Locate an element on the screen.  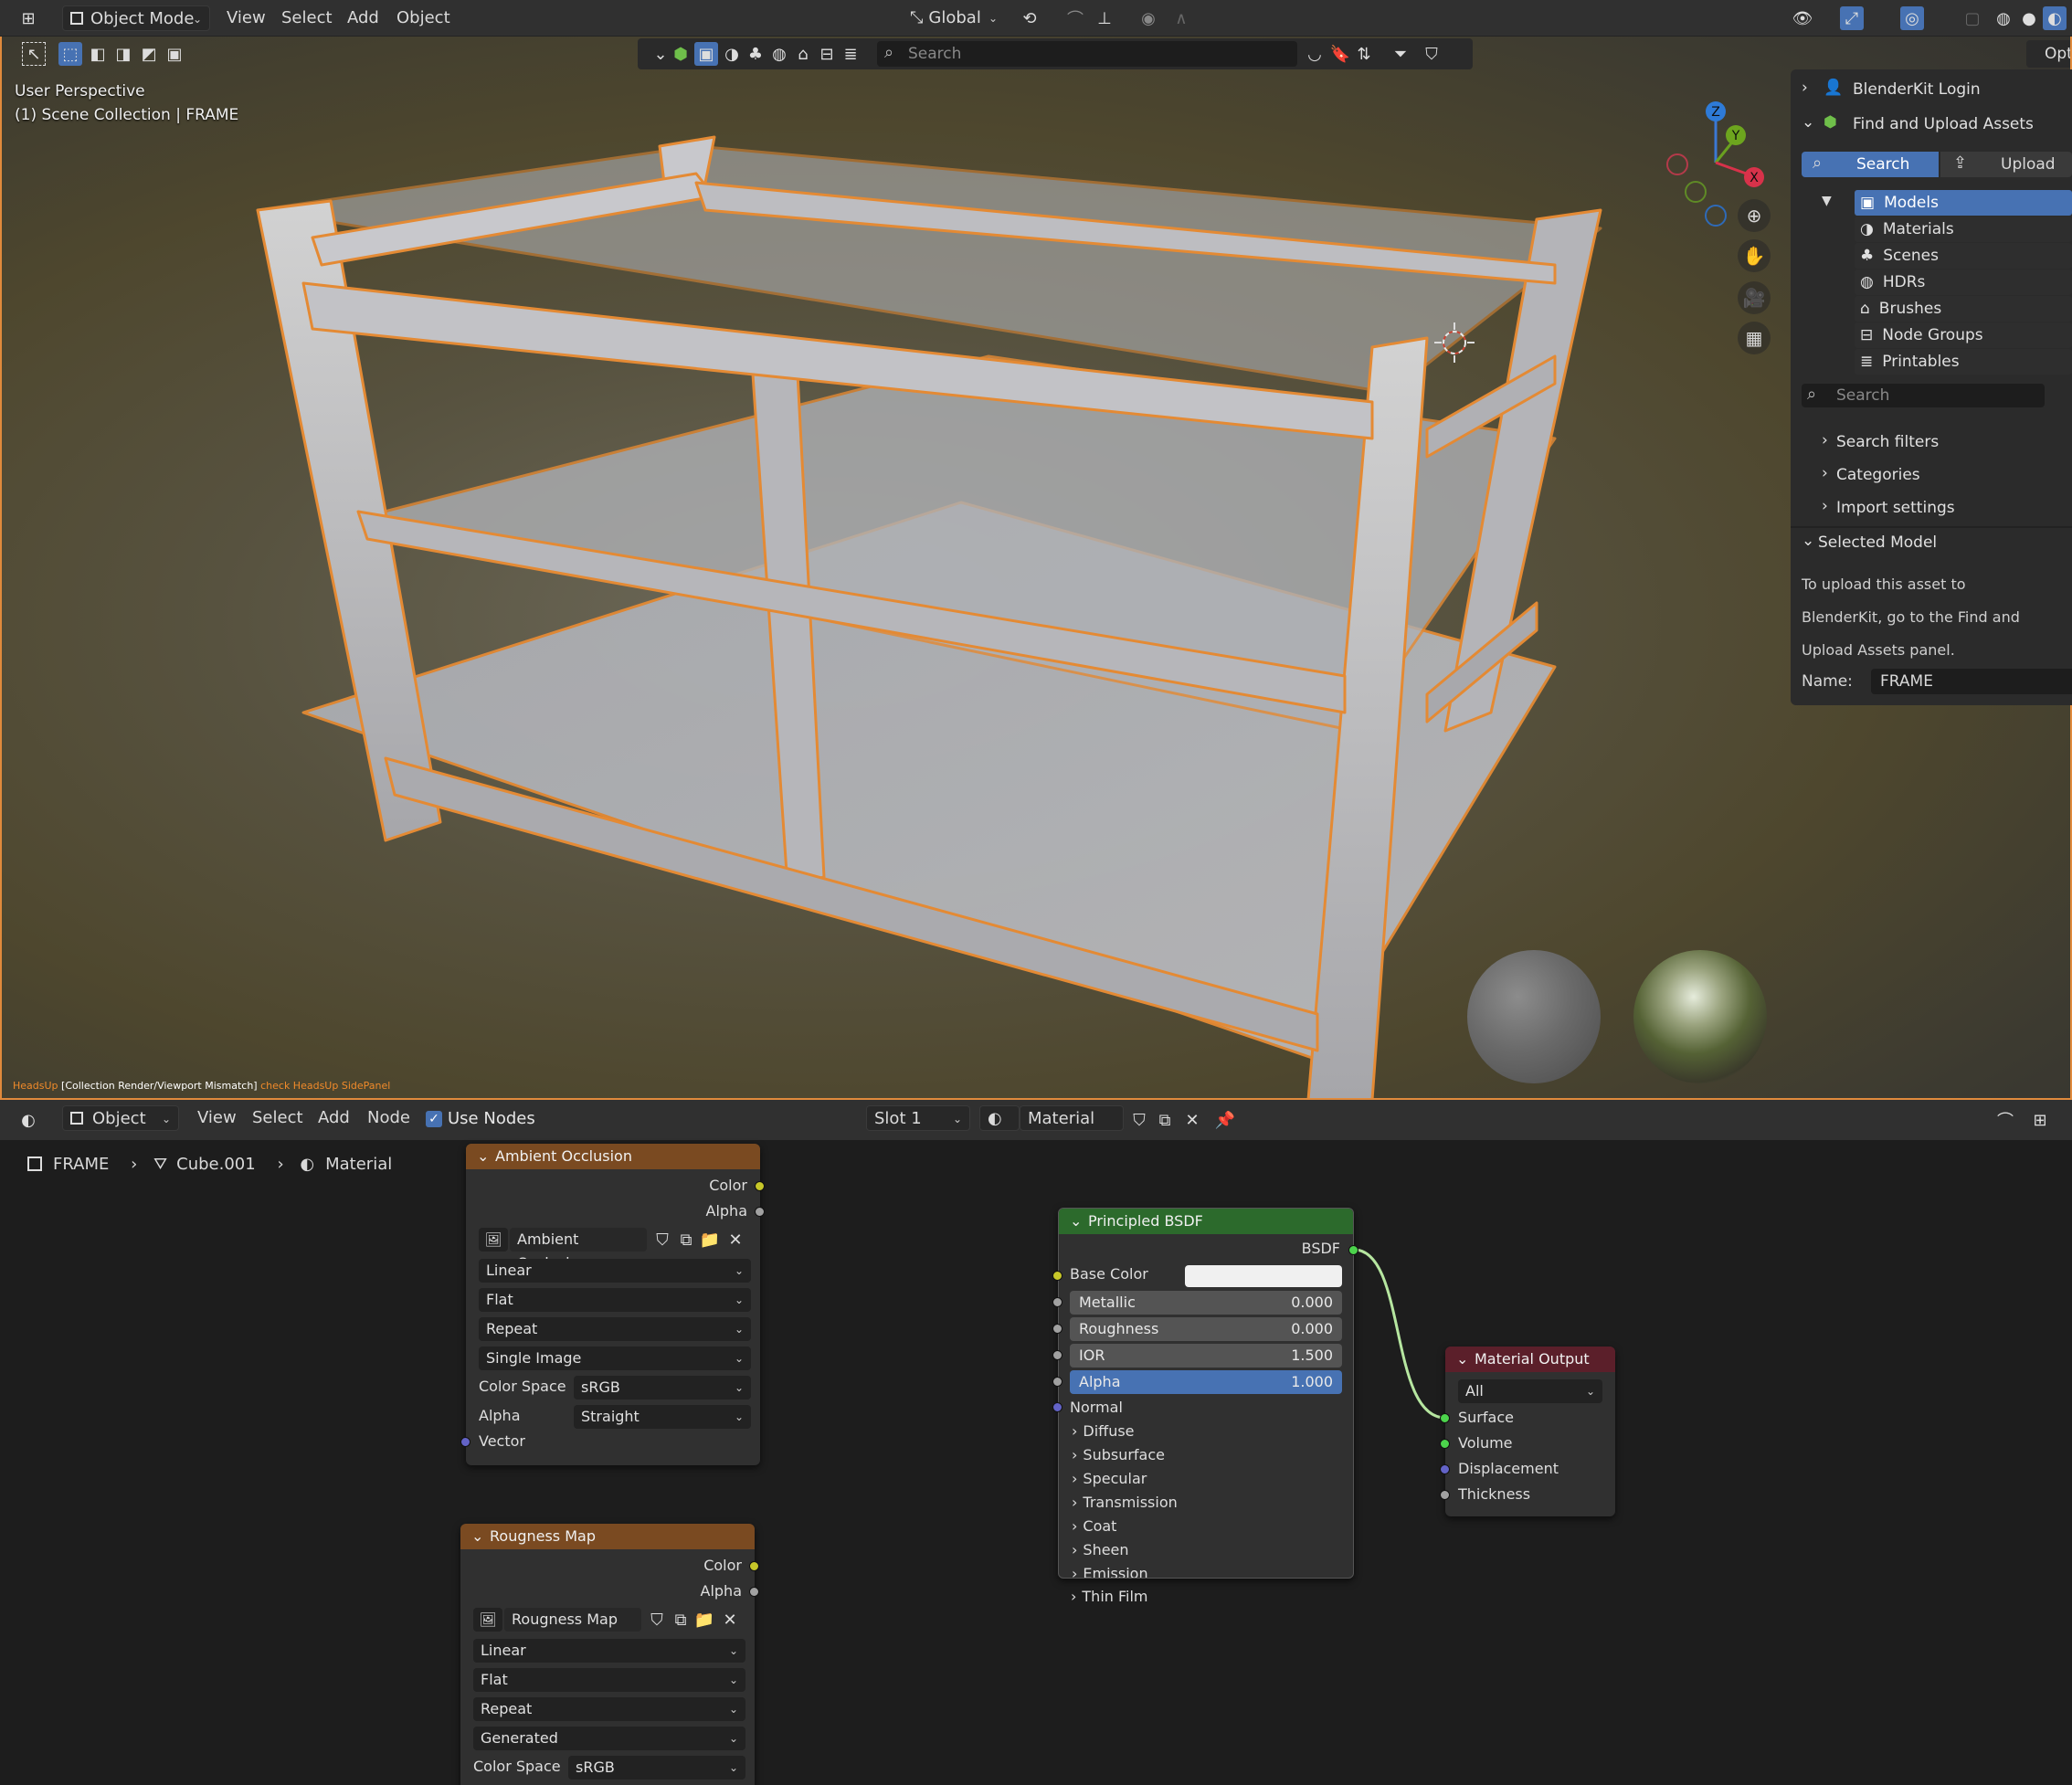
ior-slider: IOR 1.500 is located at coordinates (1206, 1356).